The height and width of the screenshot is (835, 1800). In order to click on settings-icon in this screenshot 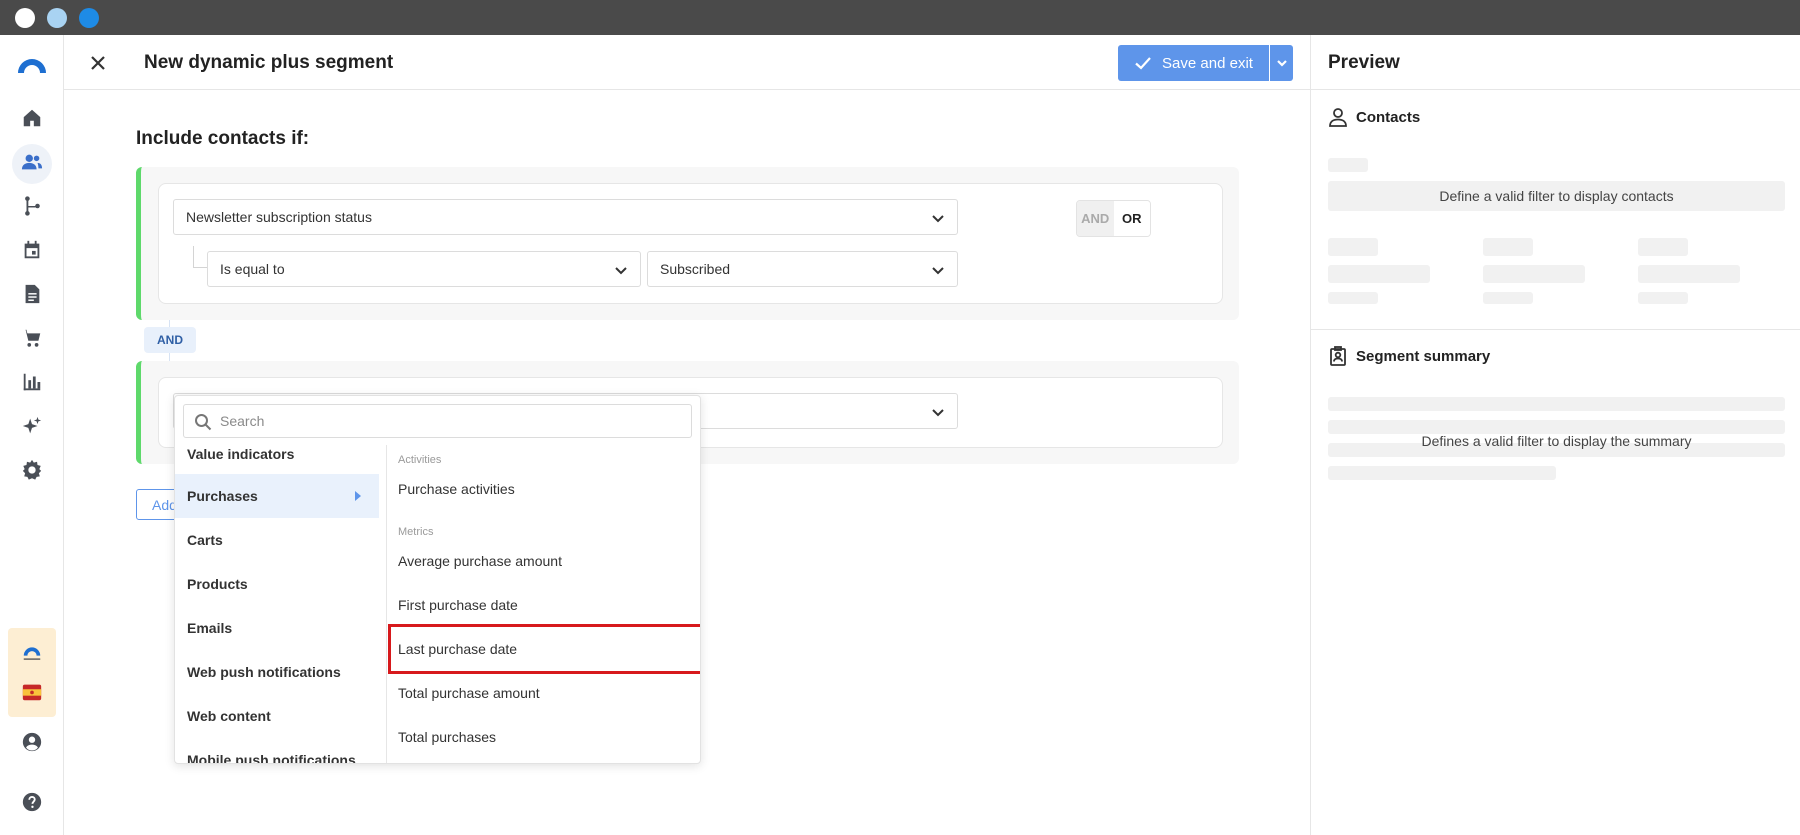, I will do `click(32, 472)`.